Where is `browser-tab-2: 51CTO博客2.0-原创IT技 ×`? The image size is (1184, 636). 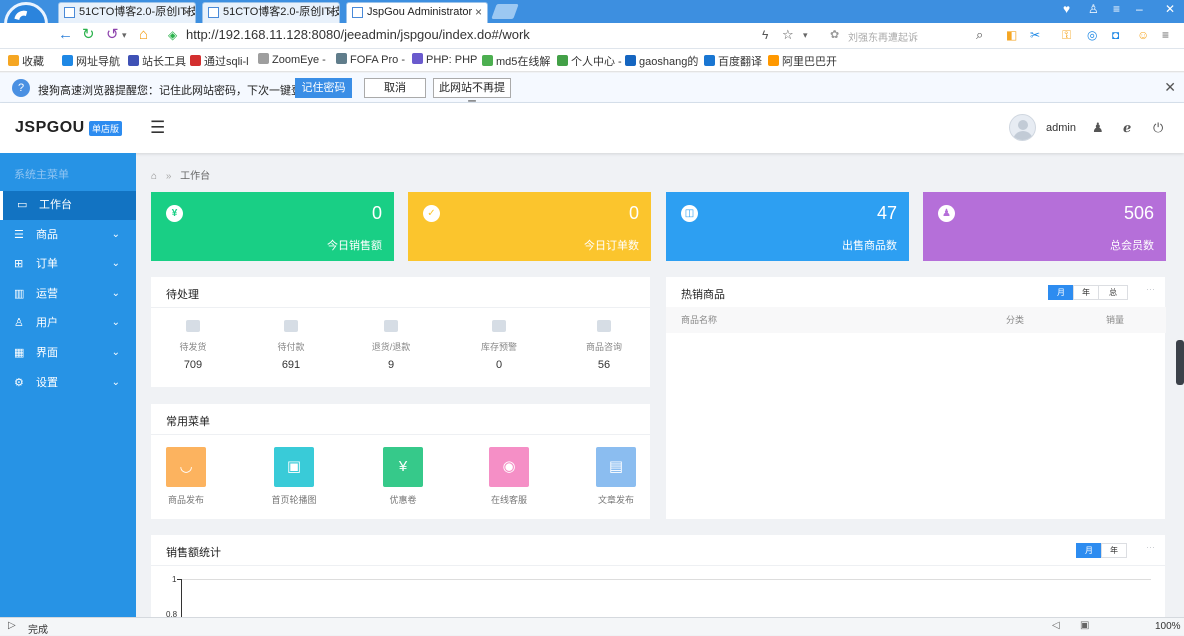
browser-tab-2: 51CTO博客2.0-原创IT技 × is located at coordinates (271, 12).